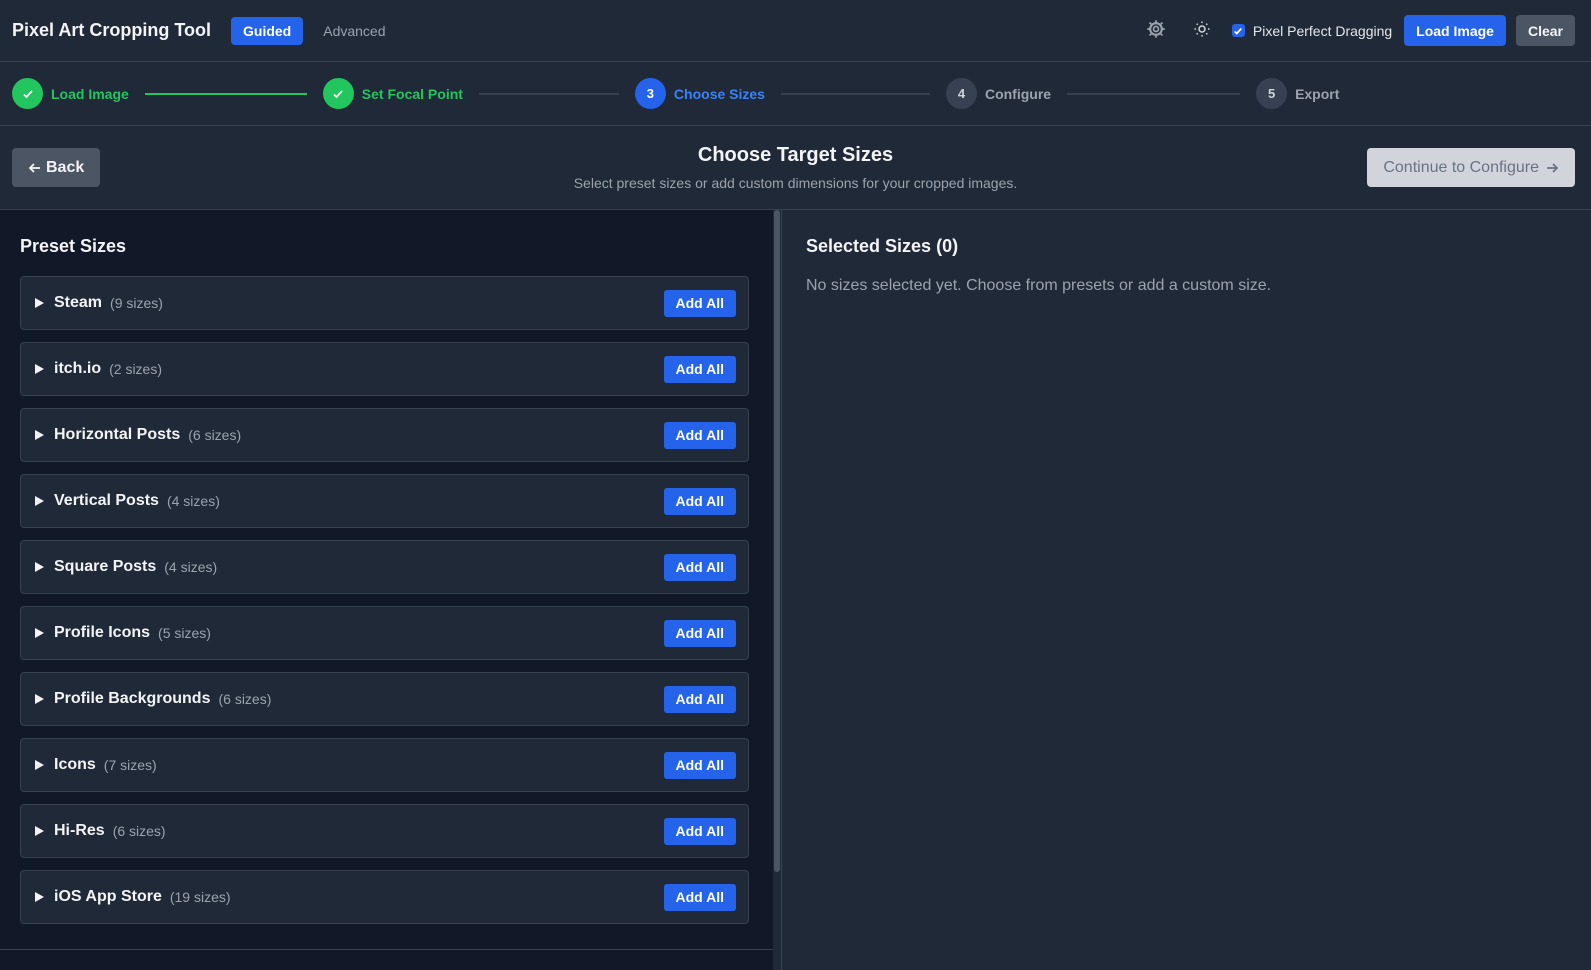 This screenshot has height=970, width=1591. Describe the element at coordinates (384, 435) in the screenshot. I see `preset-group: Horizontal Posts (6 sizes) Add All` at that location.